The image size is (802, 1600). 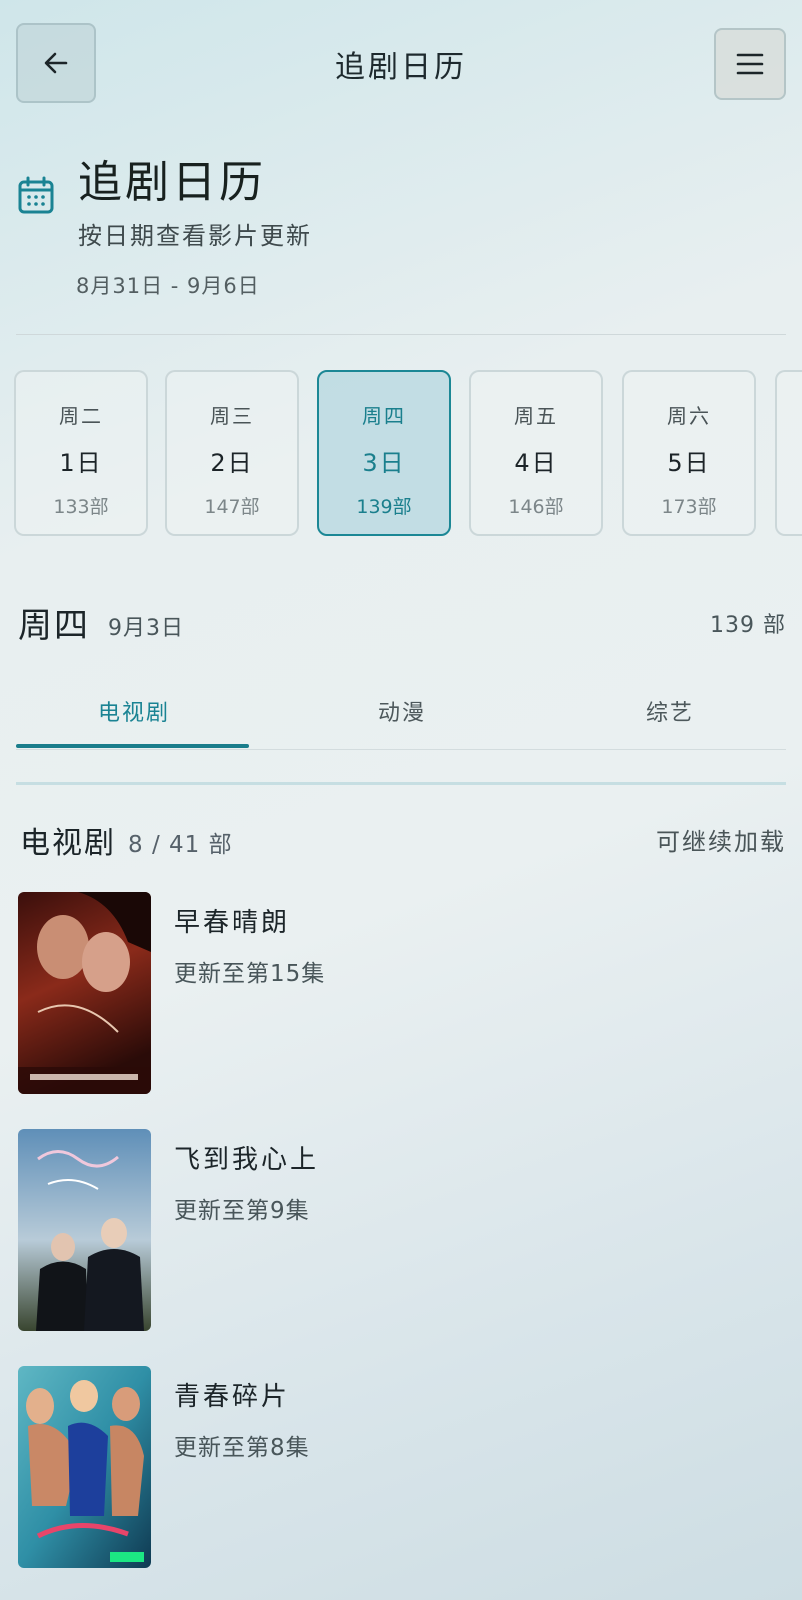 What do you see at coordinates (689, 463) in the screenshot?
I see `day-date: 5日` at bounding box center [689, 463].